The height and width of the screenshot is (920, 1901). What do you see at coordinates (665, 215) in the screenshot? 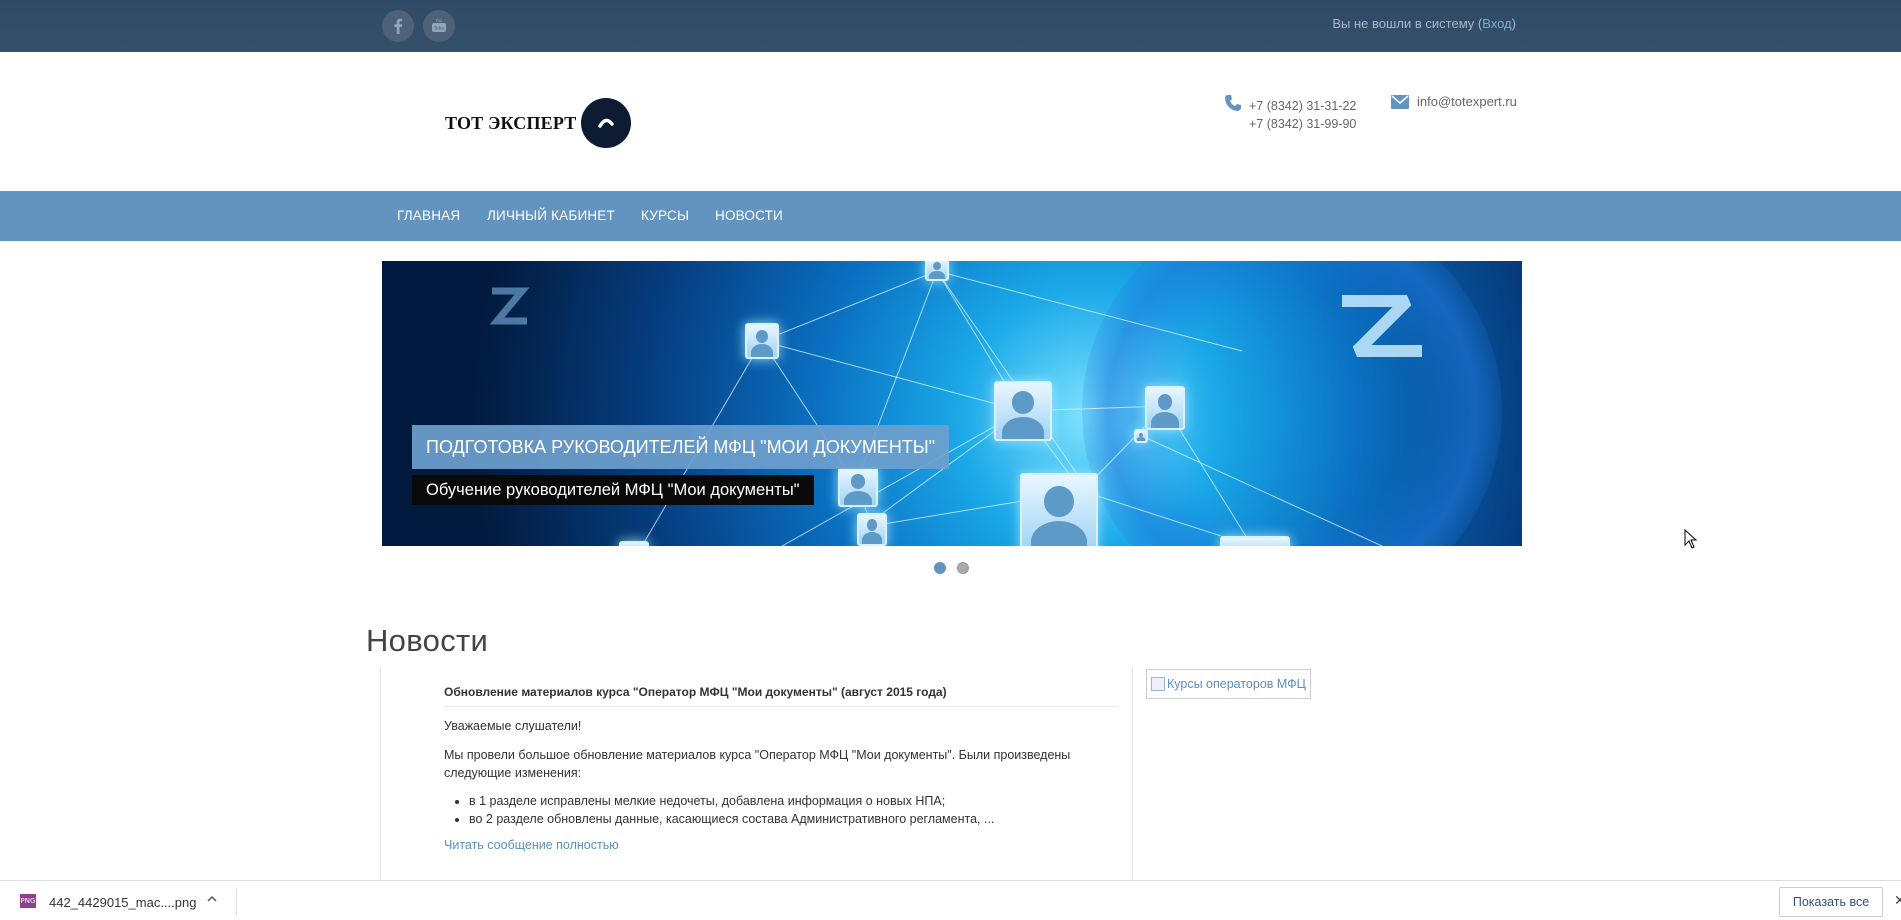
I see `nav-item-courses: КУРСЫ` at bounding box center [665, 215].